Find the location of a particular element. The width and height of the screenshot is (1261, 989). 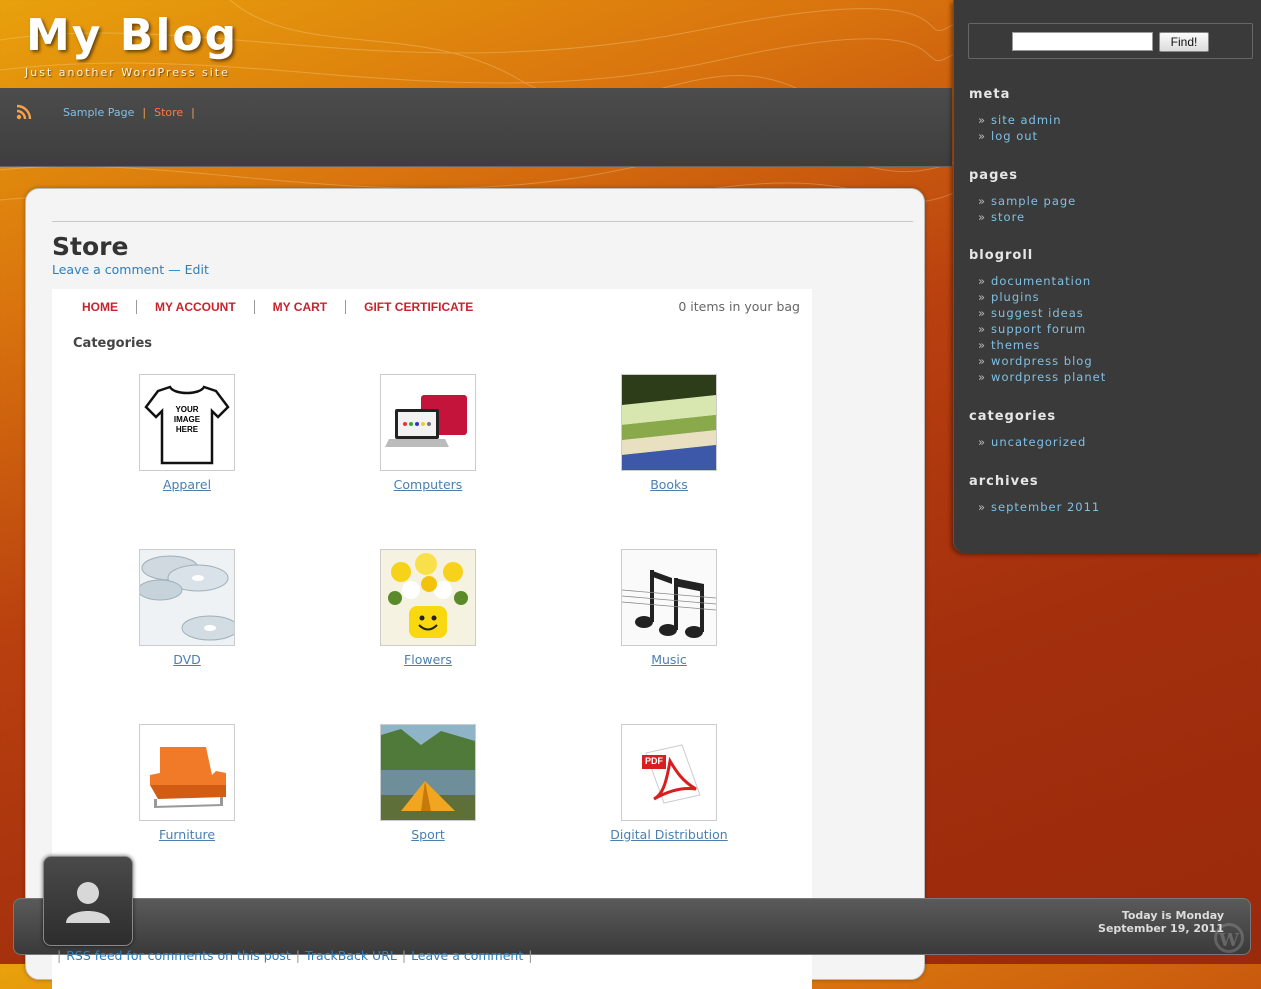

category-sport: Sport is located at coordinates (428, 783).